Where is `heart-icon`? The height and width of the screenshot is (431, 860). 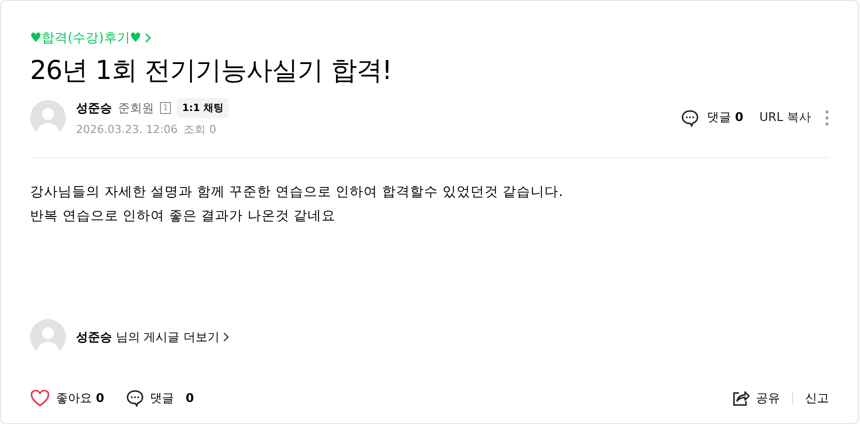
heart-icon is located at coordinates (40, 398).